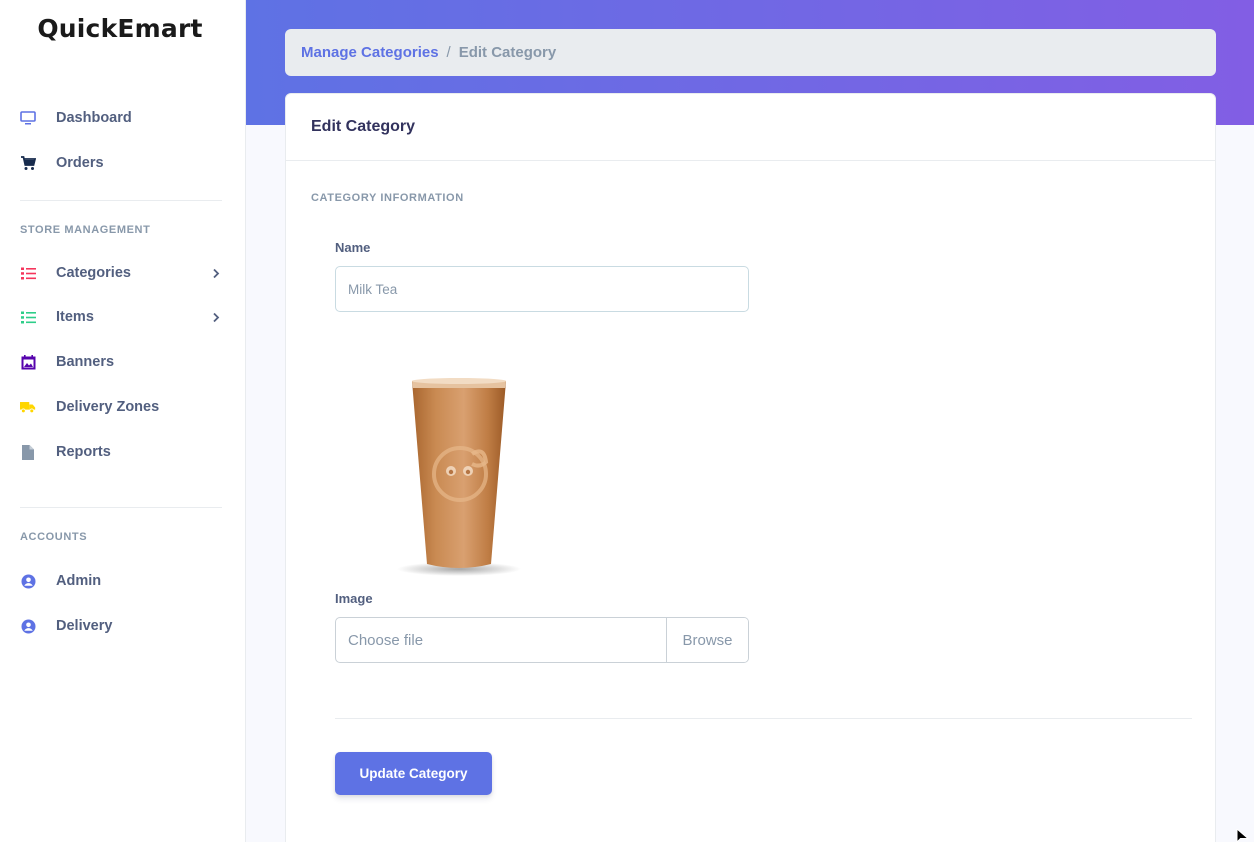  What do you see at coordinates (84, 626) in the screenshot?
I see `sidebar-item-label: Delivery` at bounding box center [84, 626].